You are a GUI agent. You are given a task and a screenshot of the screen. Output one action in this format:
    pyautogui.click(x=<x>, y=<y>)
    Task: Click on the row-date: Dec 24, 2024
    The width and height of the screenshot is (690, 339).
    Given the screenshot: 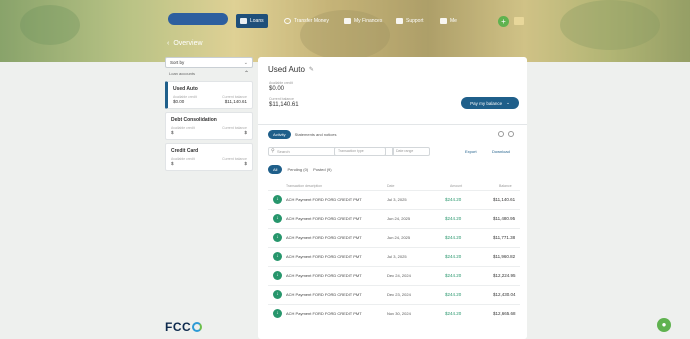 What is the action you would take?
    pyautogui.click(x=399, y=275)
    